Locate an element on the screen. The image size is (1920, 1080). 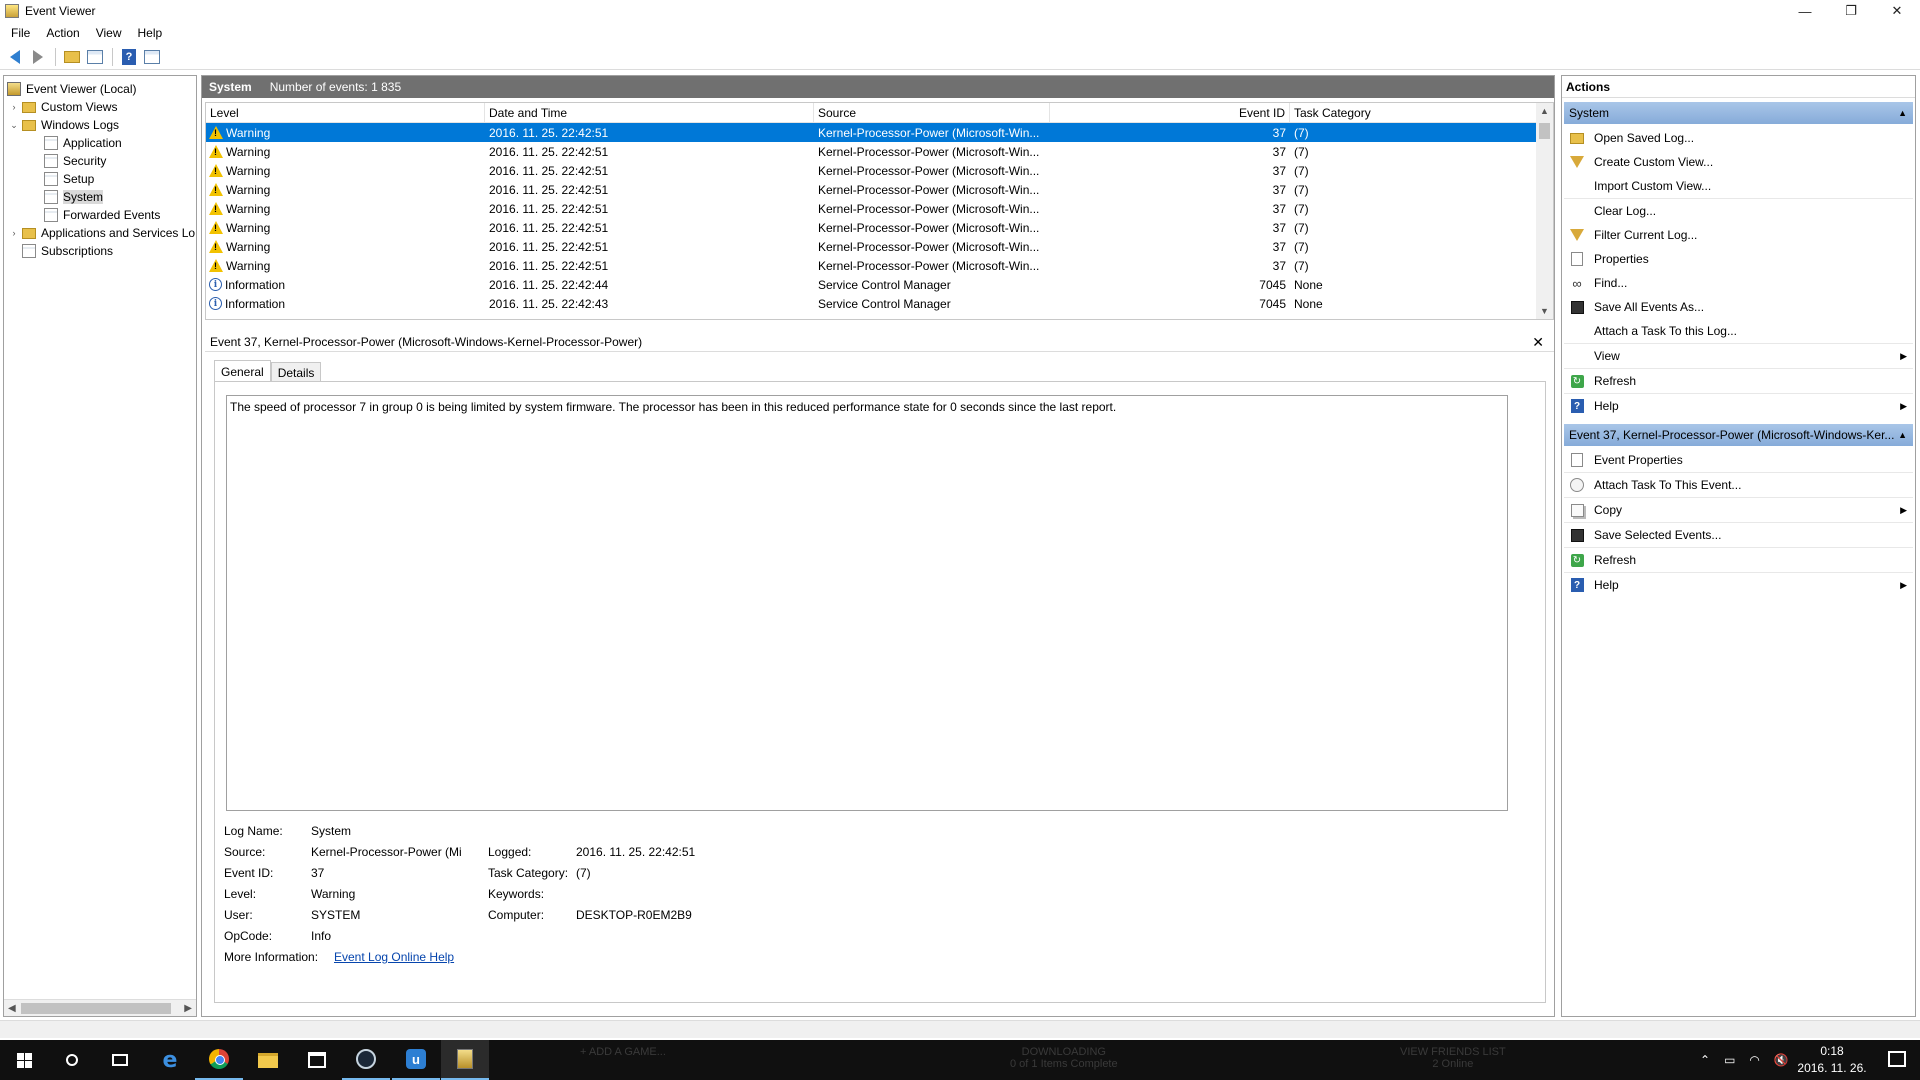
tree-item-security: Security is located at coordinates (75, 161).